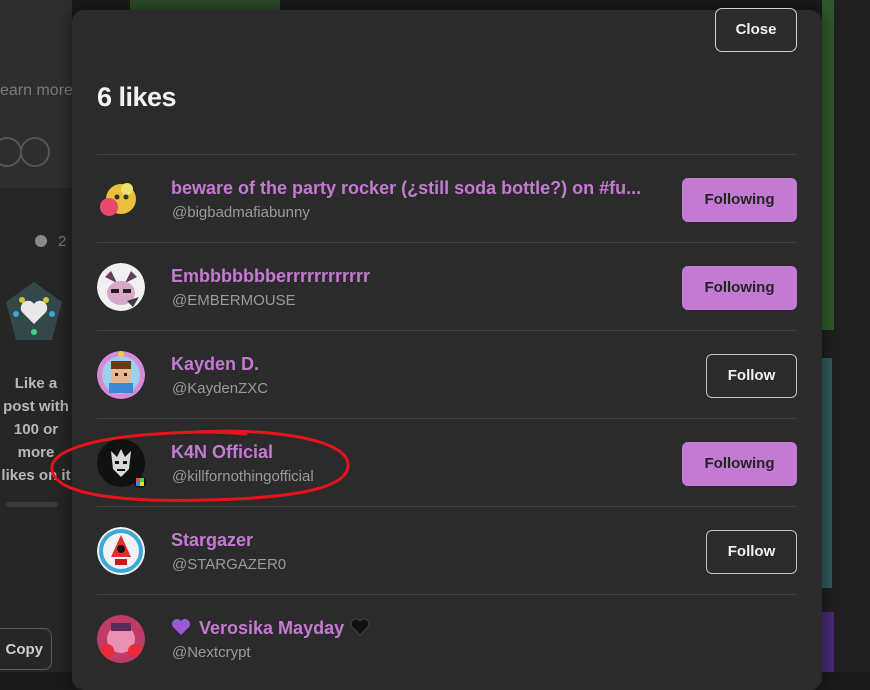  What do you see at coordinates (36, 91) in the screenshot?
I see `learn-more-link: earn more` at bounding box center [36, 91].